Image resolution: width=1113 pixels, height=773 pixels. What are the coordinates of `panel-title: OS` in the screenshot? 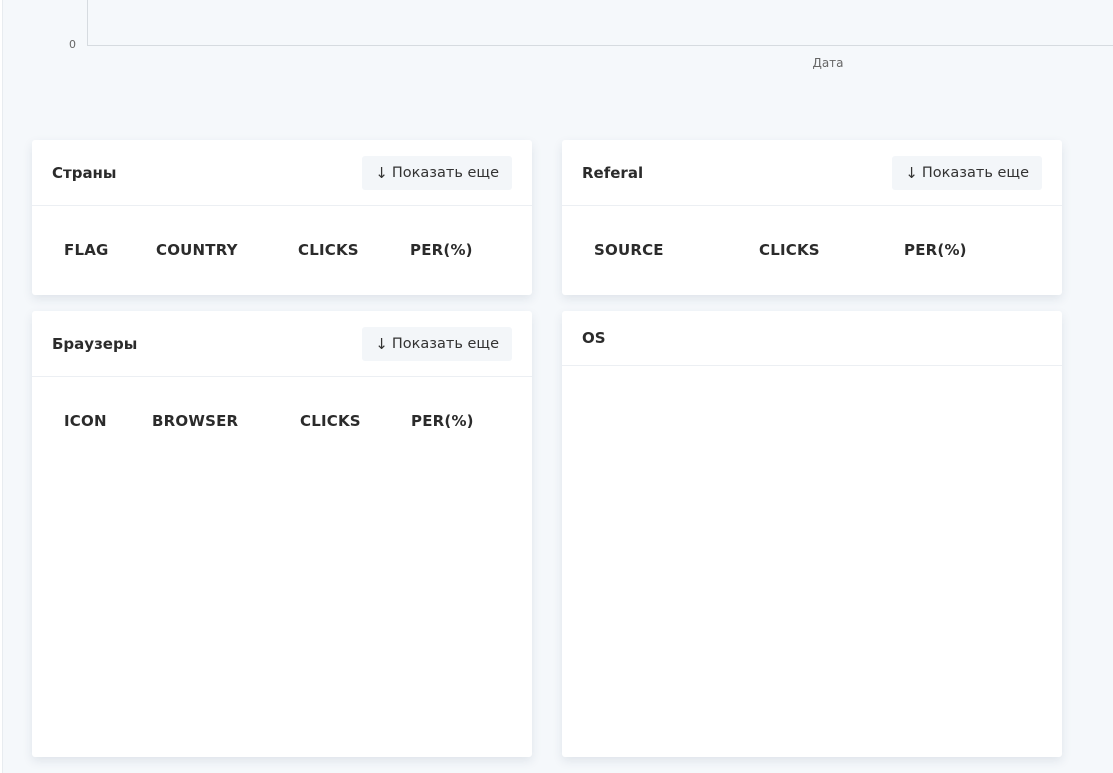 It's located at (594, 338).